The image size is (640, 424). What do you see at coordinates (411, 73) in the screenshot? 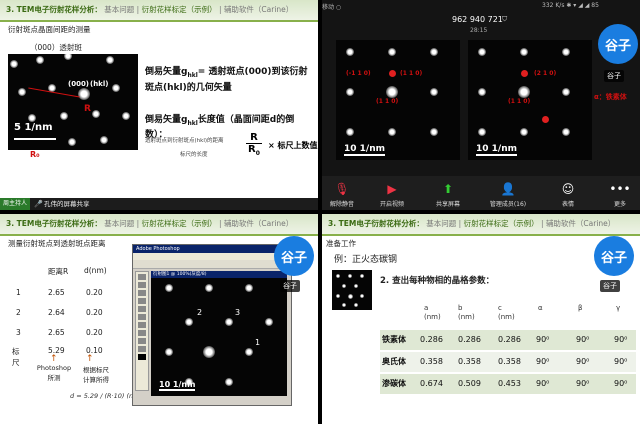
I see `miller-label-2: (1 1 0)` at bounding box center [411, 73].